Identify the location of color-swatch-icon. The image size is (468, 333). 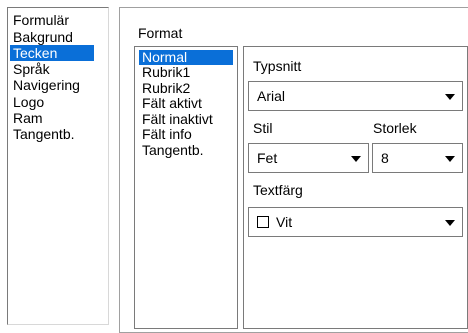
(263, 222).